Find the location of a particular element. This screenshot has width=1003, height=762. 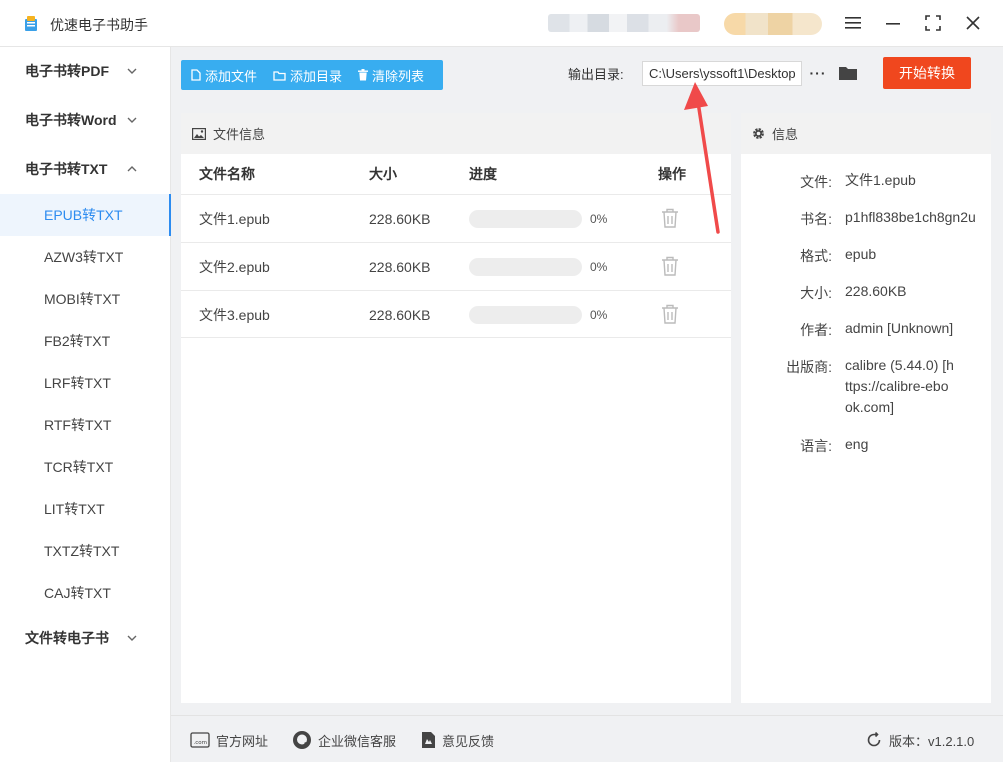

sidebar-item-txtz-txt: TXTZ转TXT is located at coordinates (85, 551).